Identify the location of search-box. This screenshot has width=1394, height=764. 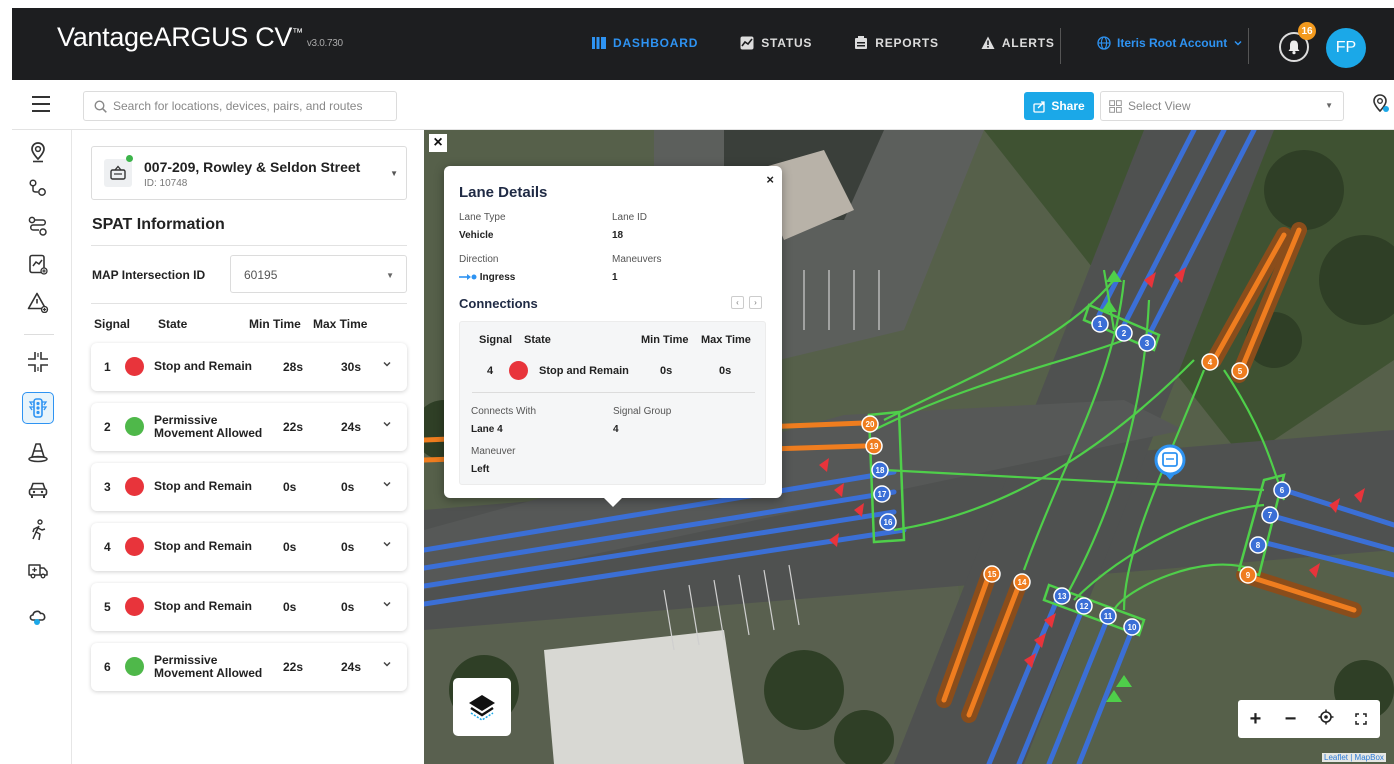
(240, 106).